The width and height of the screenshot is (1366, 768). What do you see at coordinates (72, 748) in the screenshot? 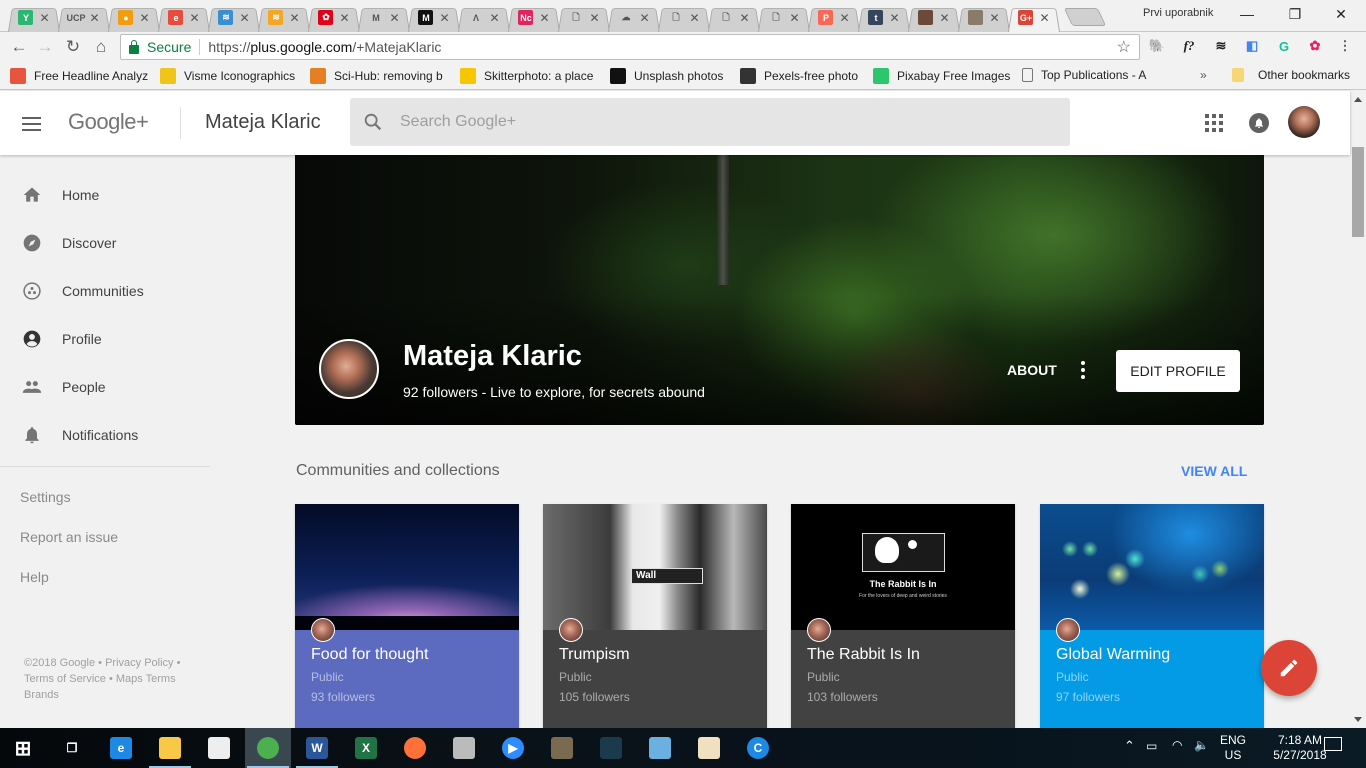
I see `taskbar-task-view: ❐` at bounding box center [72, 748].